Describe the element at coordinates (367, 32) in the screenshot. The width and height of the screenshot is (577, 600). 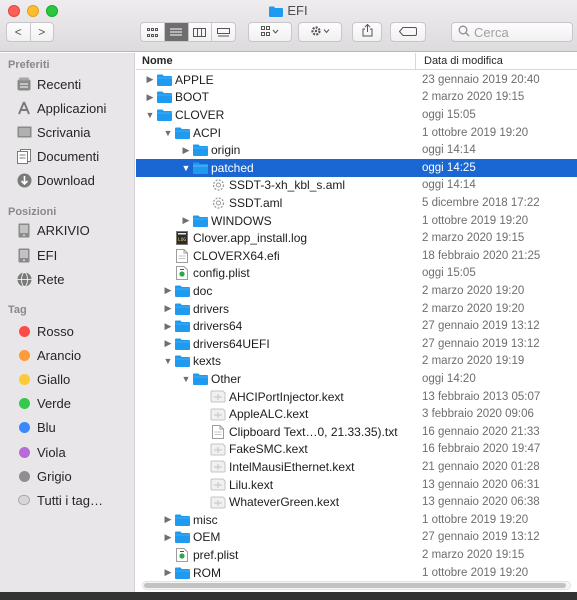
I see `share-button` at that location.